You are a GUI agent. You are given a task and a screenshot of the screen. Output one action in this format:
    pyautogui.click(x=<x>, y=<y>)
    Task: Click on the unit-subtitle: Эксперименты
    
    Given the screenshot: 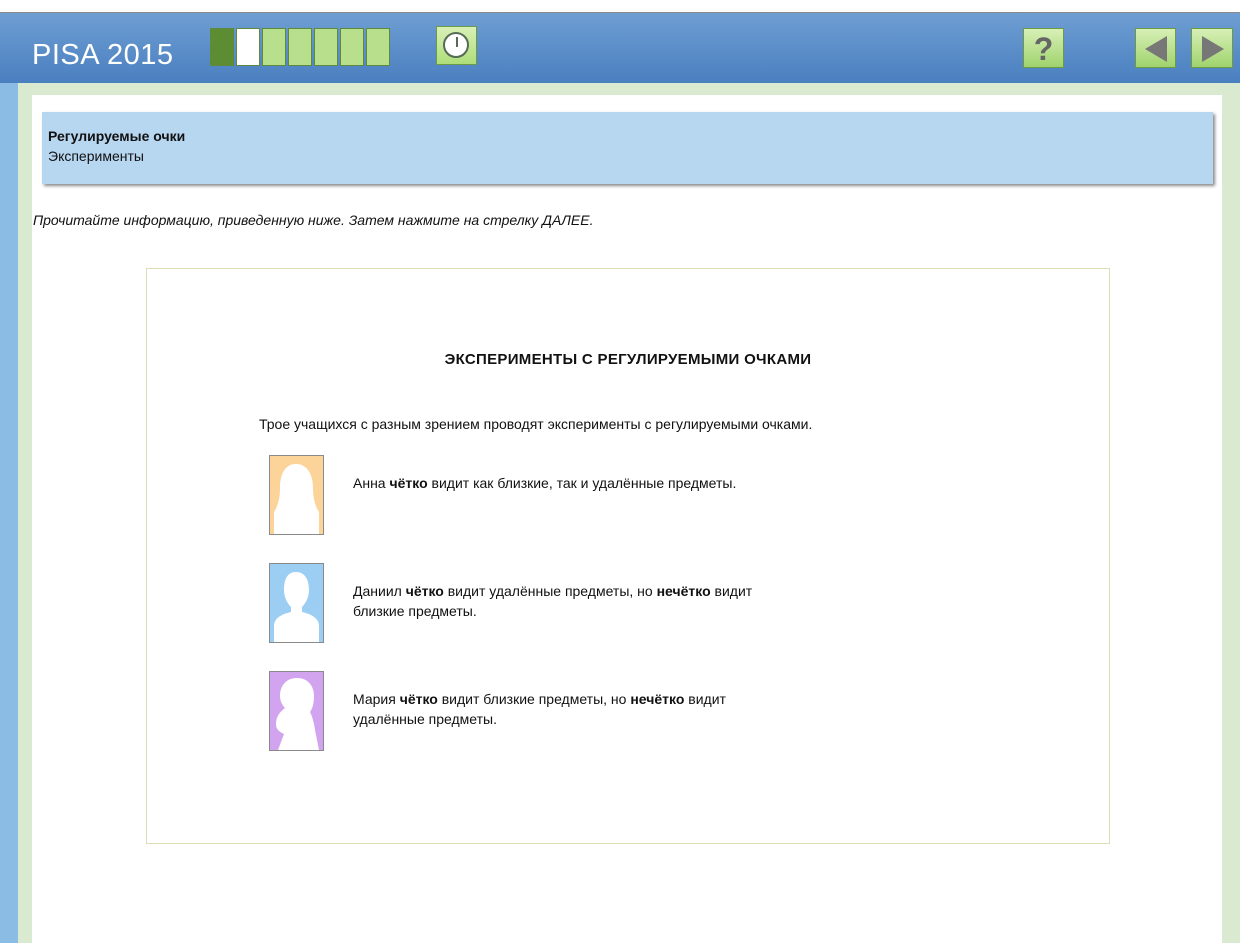 What is the action you would take?
    pyautogui.click(x=96, y=156)
    